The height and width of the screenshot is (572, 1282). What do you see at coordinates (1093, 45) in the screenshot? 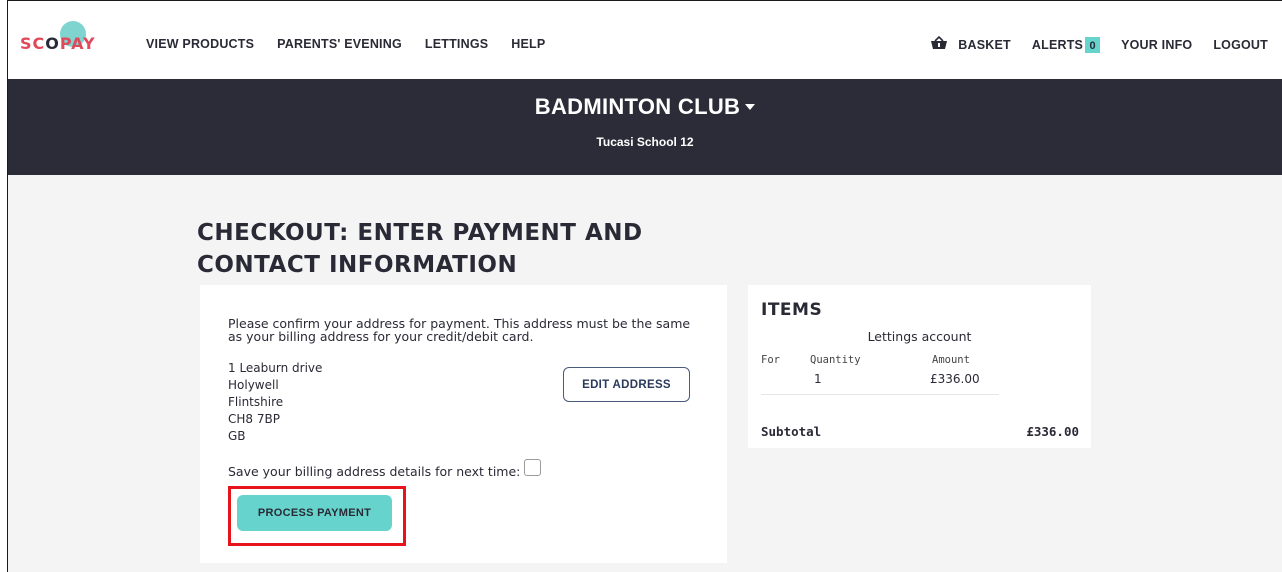
I see `alerts-count-badge: 0` at bounding box center [1093, 45].